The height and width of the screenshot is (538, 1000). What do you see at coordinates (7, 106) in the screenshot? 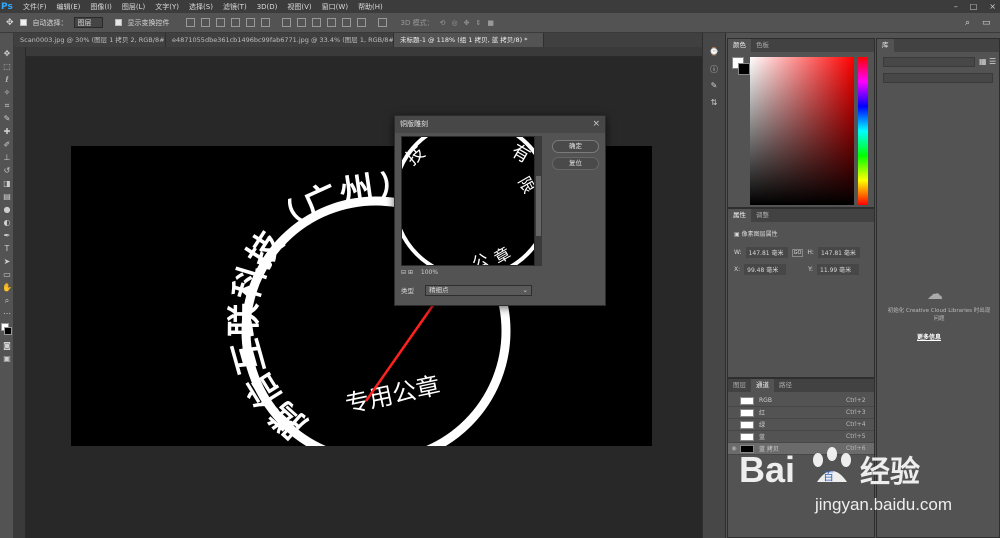
I see `crop-tool-icon: ⌗` at bounding box center [7, 106].